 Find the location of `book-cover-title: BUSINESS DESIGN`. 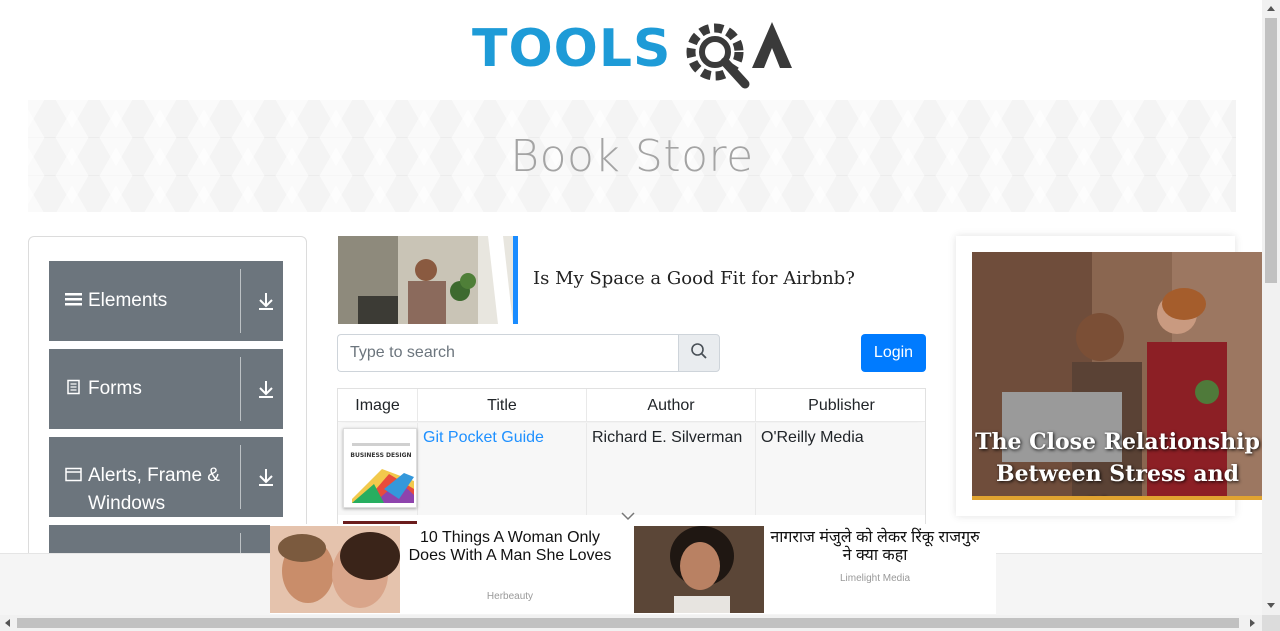

book-cover-title: BUSINESS DESIGN is located at coordinates (380, 455).